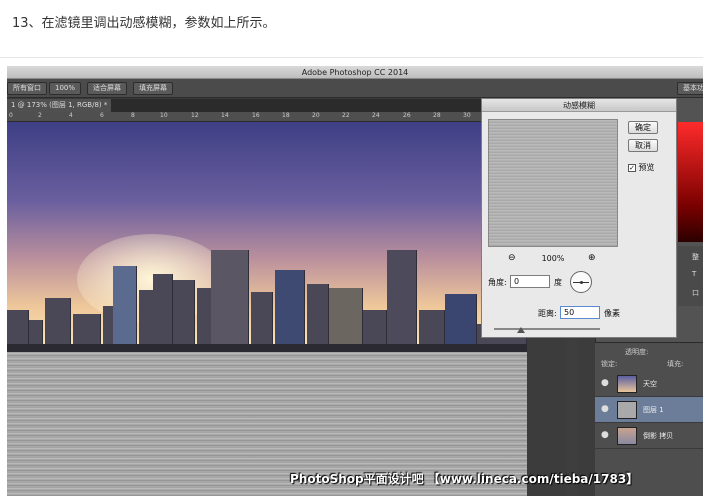  Describe the element at coordinates (71, 115) in the screenshot. I see `ruler-tick: 4` at that location.